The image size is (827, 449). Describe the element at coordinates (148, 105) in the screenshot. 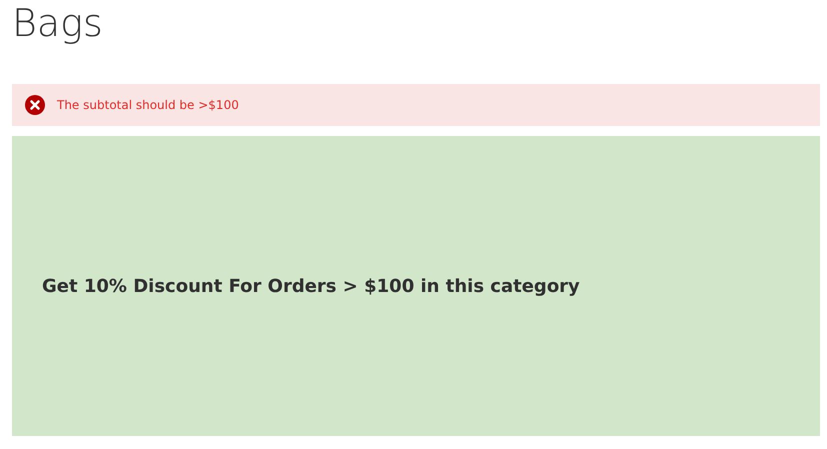

I see `error-message: The subtotal should be >$100` at that location.